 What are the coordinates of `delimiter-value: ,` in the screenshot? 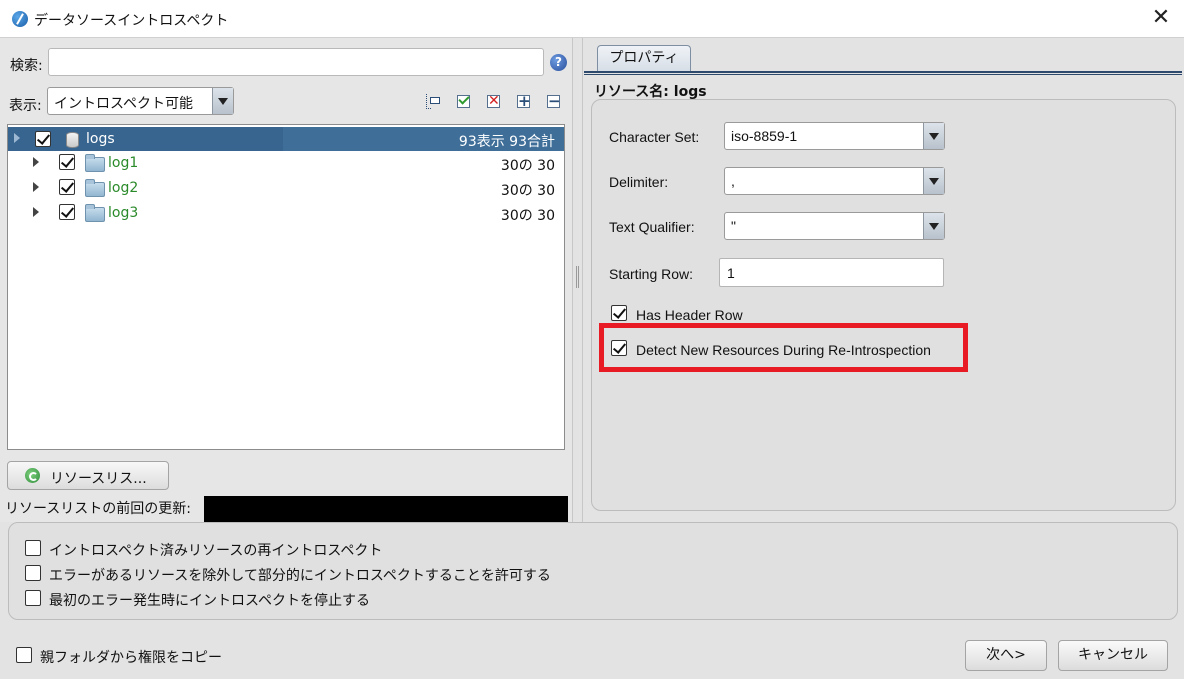 It's located at (733, 181).